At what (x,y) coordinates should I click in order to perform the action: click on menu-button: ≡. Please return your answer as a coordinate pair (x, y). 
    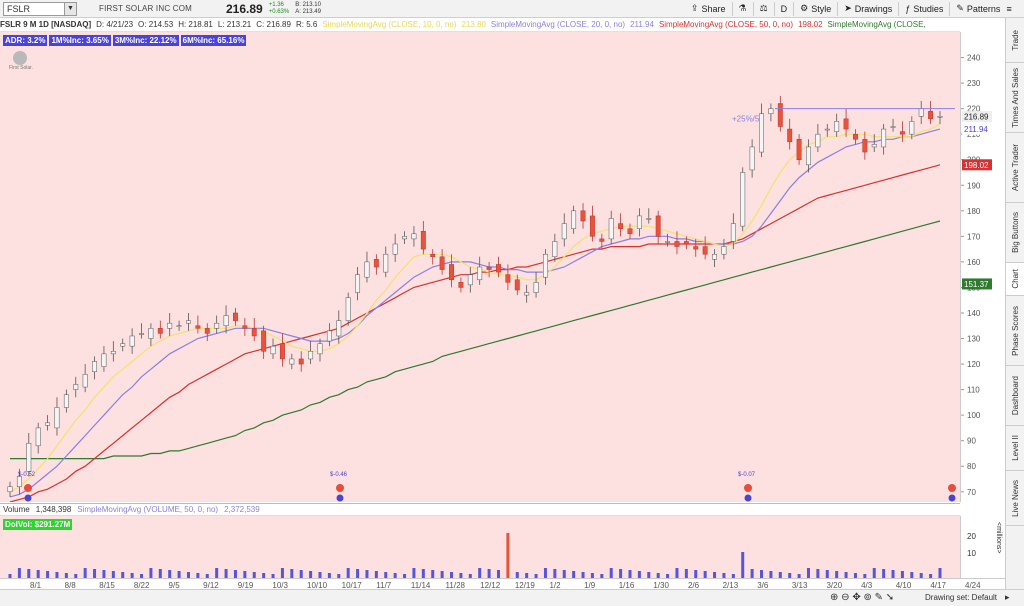
    Looking at the image, I should click on (1008, 9).